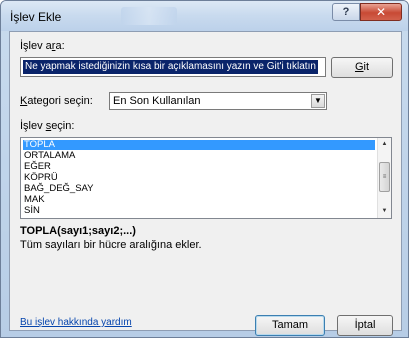  Describe the element at coordinates (199, 189) in the screenshot. I see `list-item: BAĞ_DEĞ_SAY` at that location.